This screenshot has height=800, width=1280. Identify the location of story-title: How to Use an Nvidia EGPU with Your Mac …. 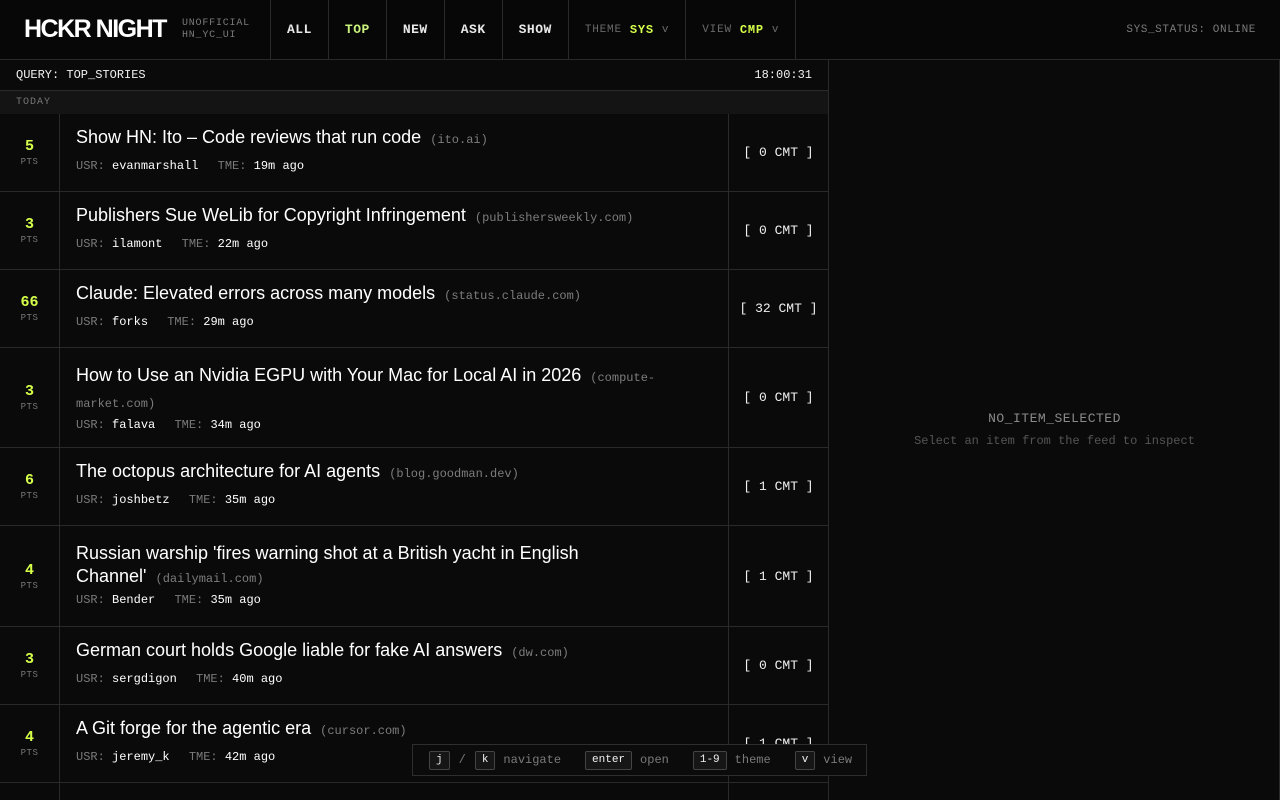
(328, 375).